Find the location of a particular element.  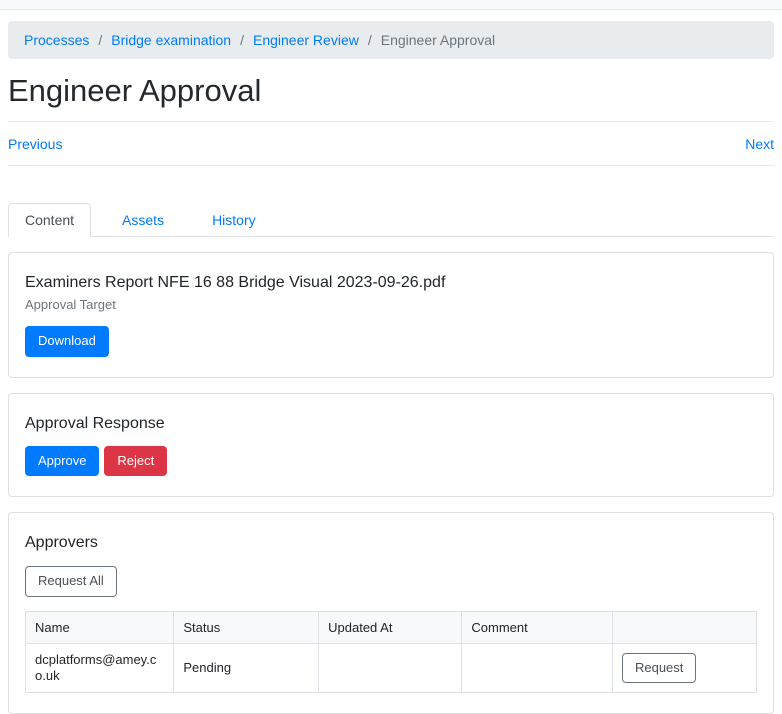

column-header-name: Name is located at coordinates (99, 627).